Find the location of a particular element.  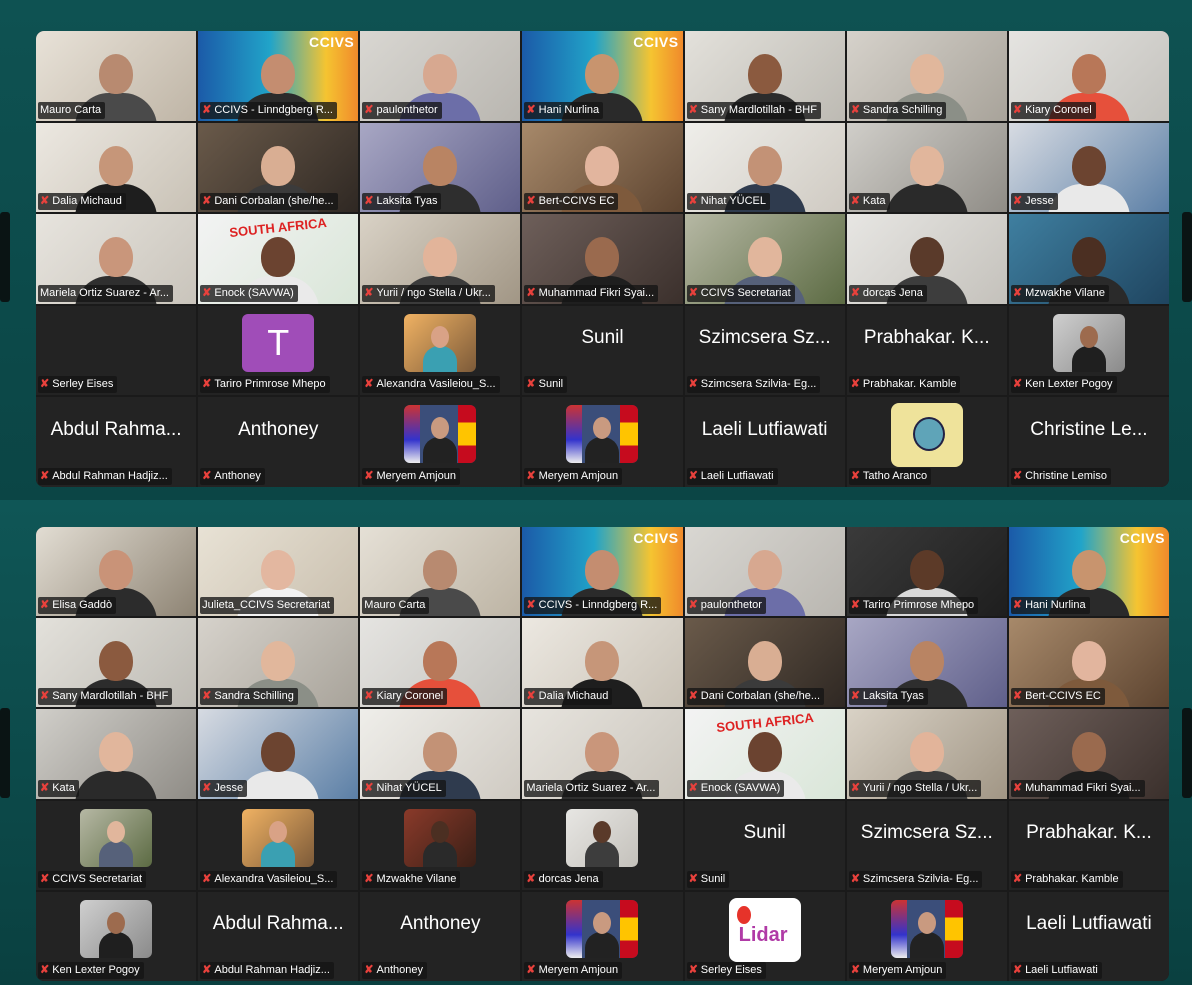

name-label: ✘ CCIVS Secretariat is located at coordinates (740, 293).